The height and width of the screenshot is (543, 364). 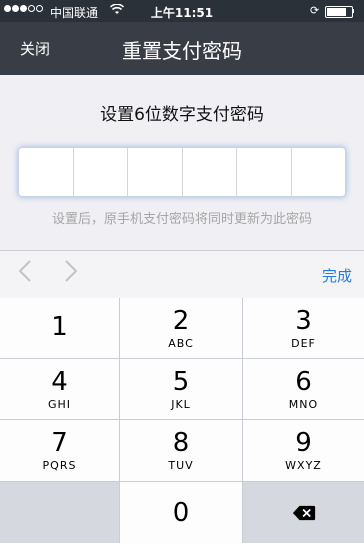 I want to click on done-button: 完成, so click(x=337, y=275).